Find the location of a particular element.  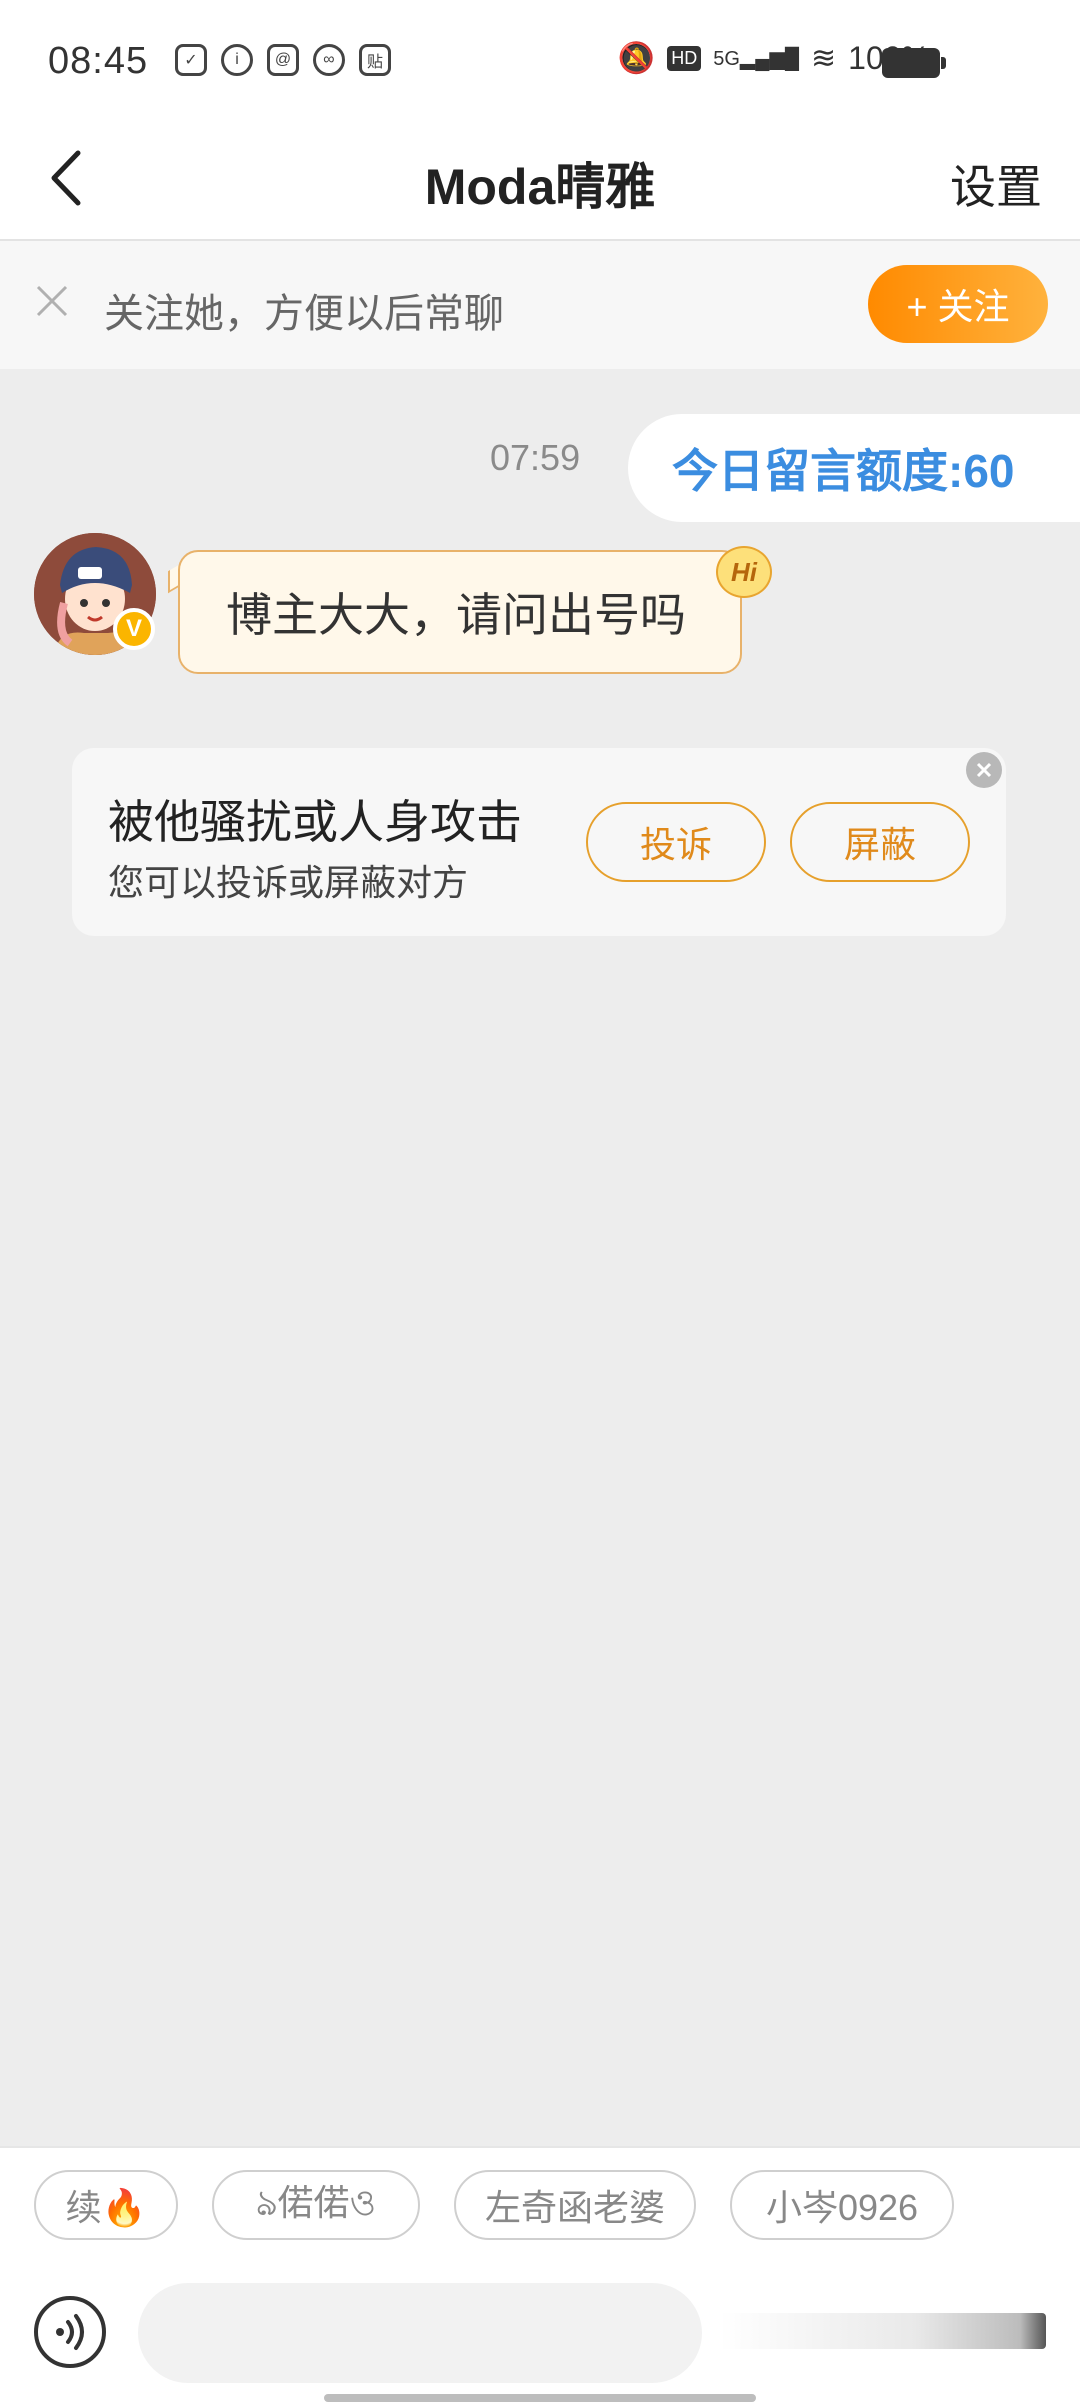

card-close-icon is located at coordinates (984, 770).